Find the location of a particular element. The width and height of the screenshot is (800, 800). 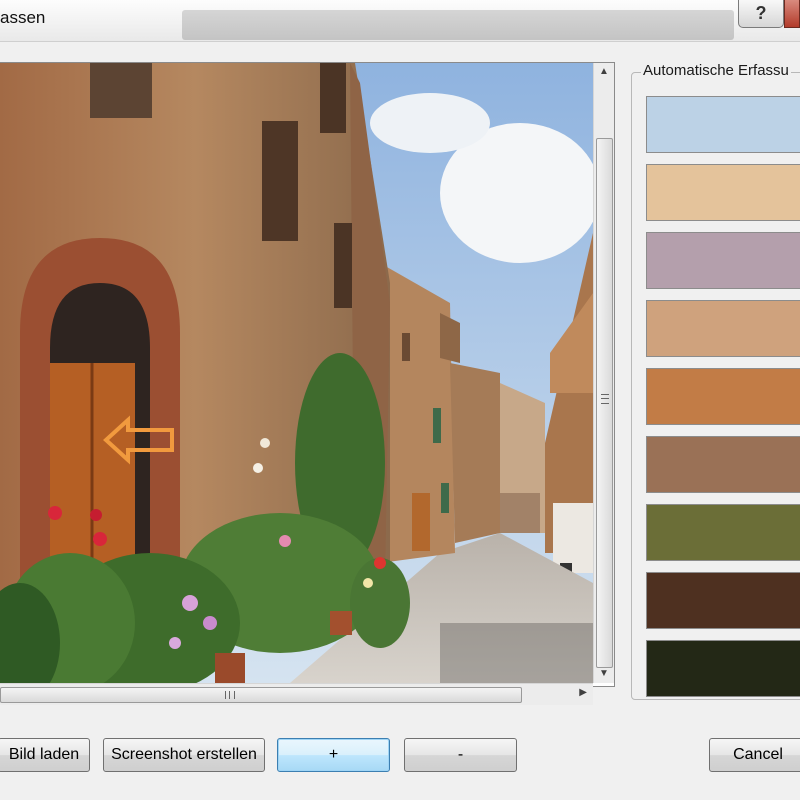

vertical-scroll-thumb is located at coordinates (604, 403).